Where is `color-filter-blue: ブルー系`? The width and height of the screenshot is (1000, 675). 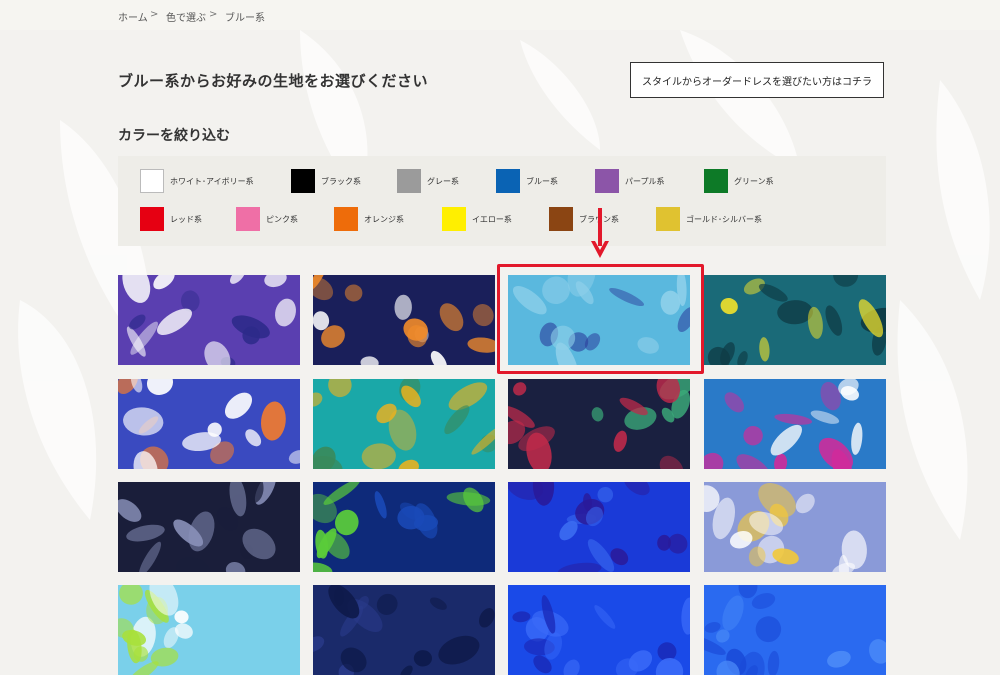 color-filter-blue: ブルー系 is located at coordinates (527, 181).